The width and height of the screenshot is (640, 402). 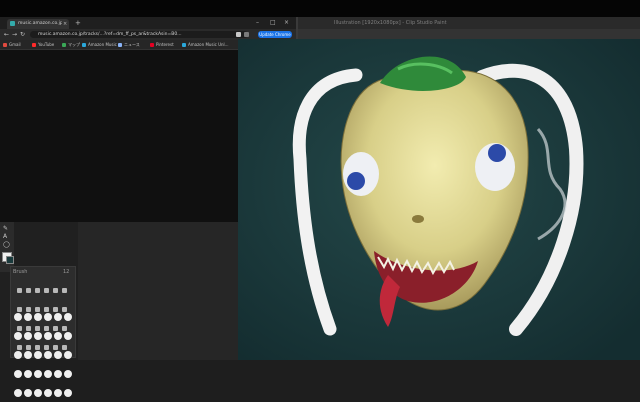 What do you see at coordinates (132, 44) in the screenshot?
I see `bookmark-label: ニュース` at bounding box center [132, 44].